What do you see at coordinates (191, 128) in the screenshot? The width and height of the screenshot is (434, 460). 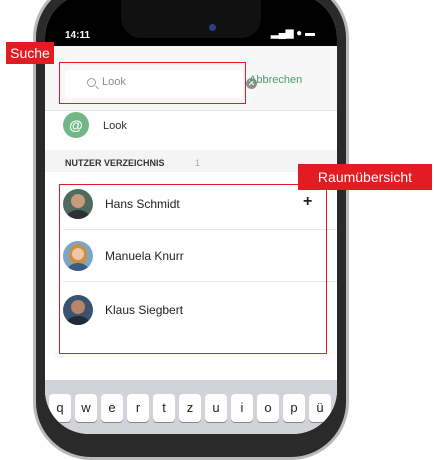 I see `suggestion-item: @ Look` at bounding box center [191, 128].